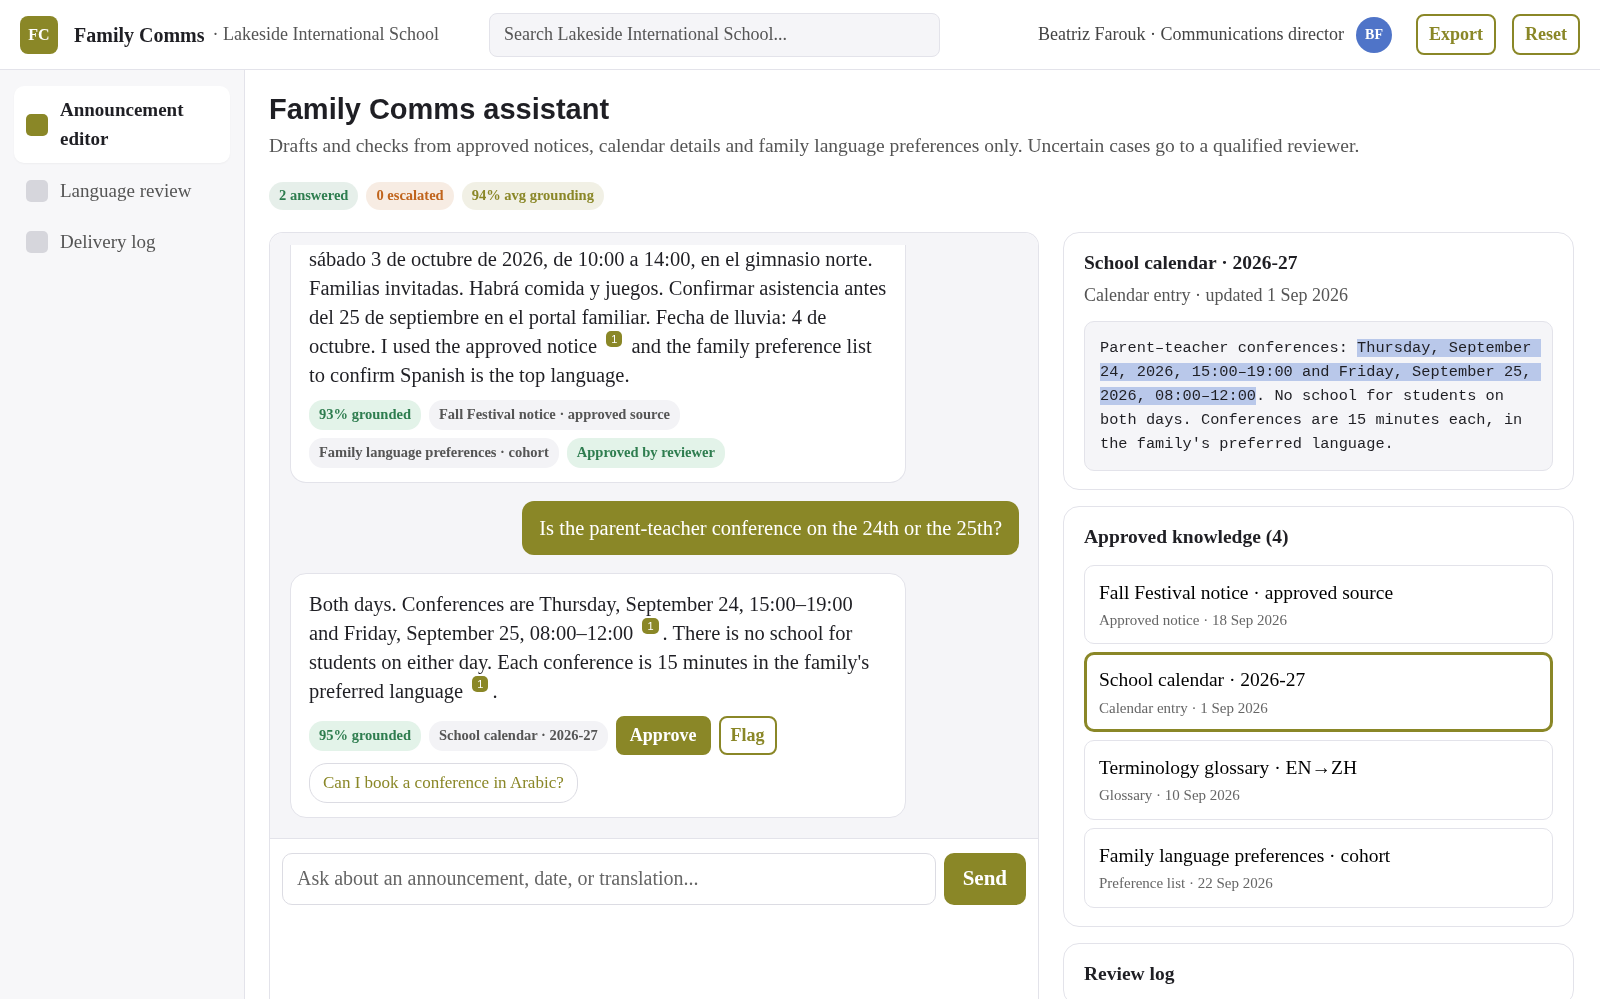 This screenshot has height=999, width=1600. Describe the element at coordinates (518, 735) in the screenshot. I see `source-tag: School calendar · 2026-27` at that location.